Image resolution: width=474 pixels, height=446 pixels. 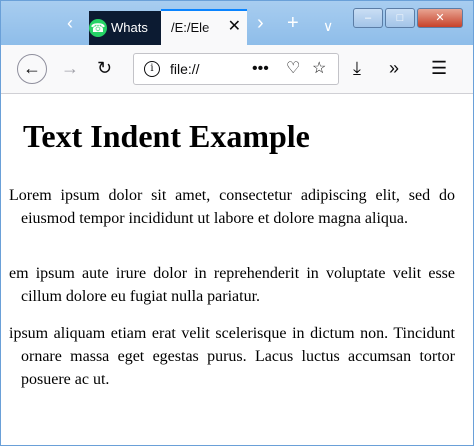 I want to click on whatsapp-icon: ☎, so click(x=98, y=28).